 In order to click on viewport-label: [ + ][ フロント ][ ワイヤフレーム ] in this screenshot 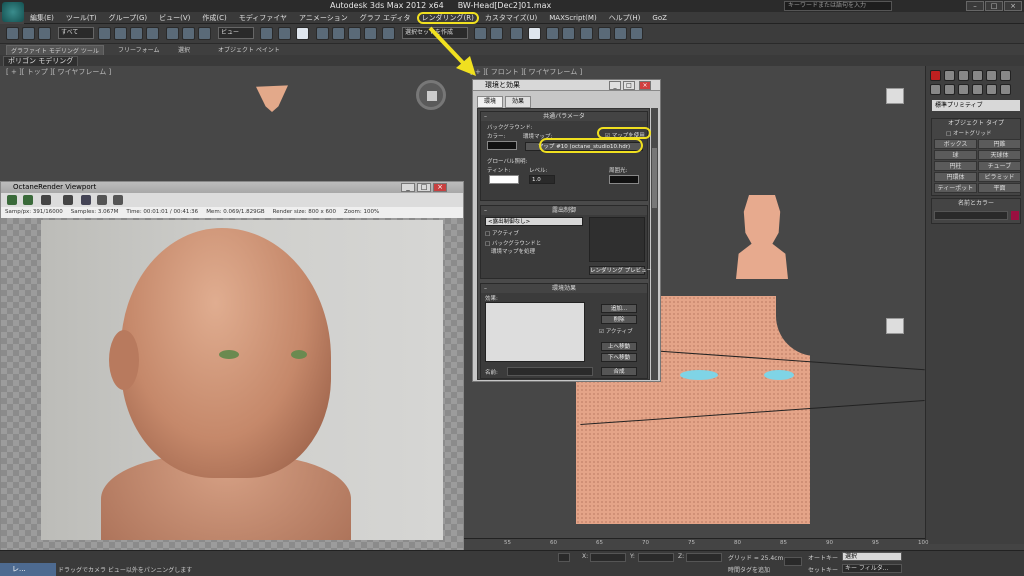, I will do `click(526, 72)`.